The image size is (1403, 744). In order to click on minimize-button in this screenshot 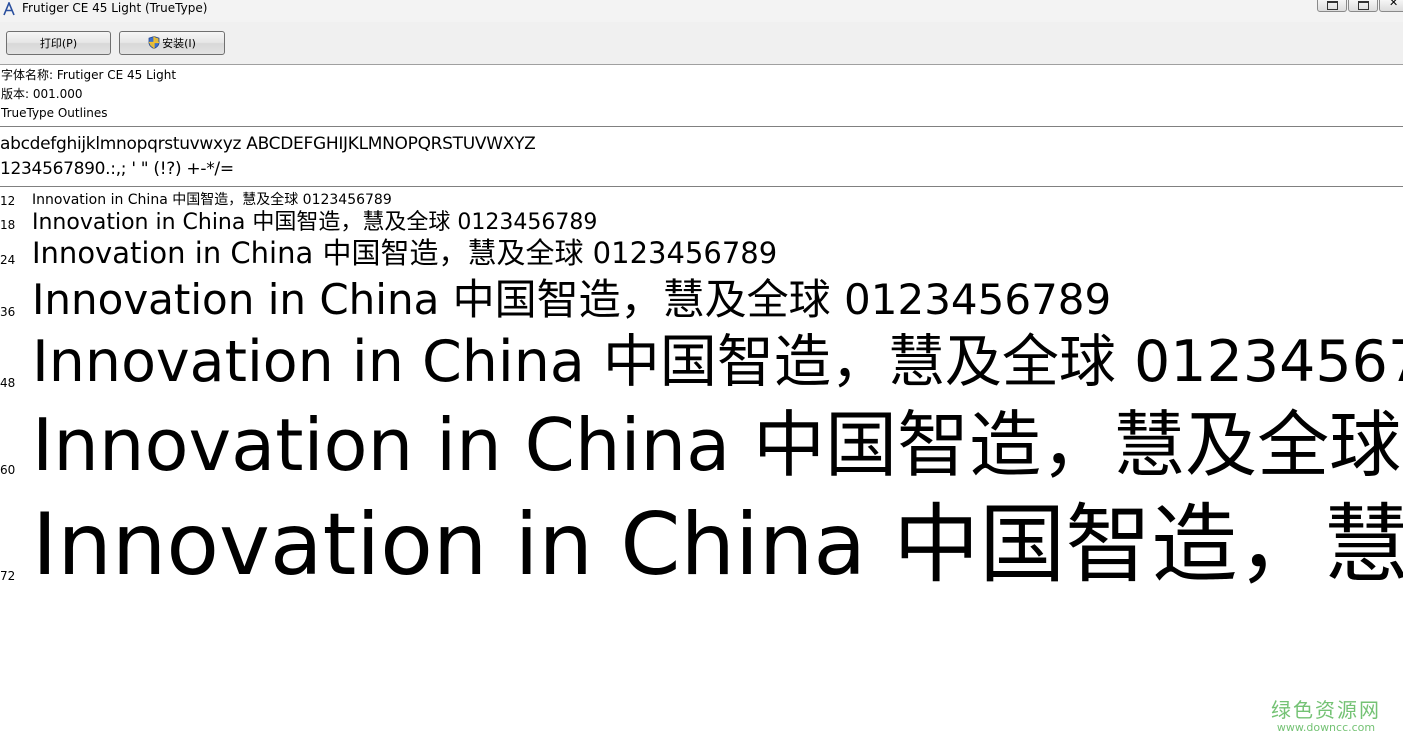, I will do `click(1332, 6)`.